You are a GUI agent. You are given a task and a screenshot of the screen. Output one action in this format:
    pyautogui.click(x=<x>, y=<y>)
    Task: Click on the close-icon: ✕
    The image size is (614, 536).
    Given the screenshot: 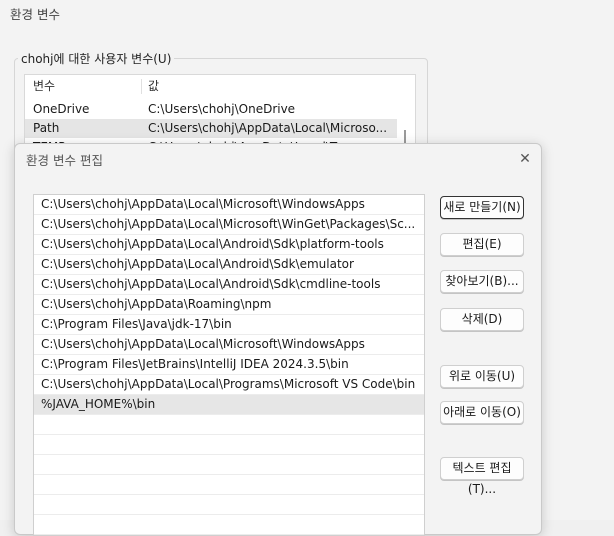 What is the action you would take?
    pyautogui.click(x=525, y=159)
    